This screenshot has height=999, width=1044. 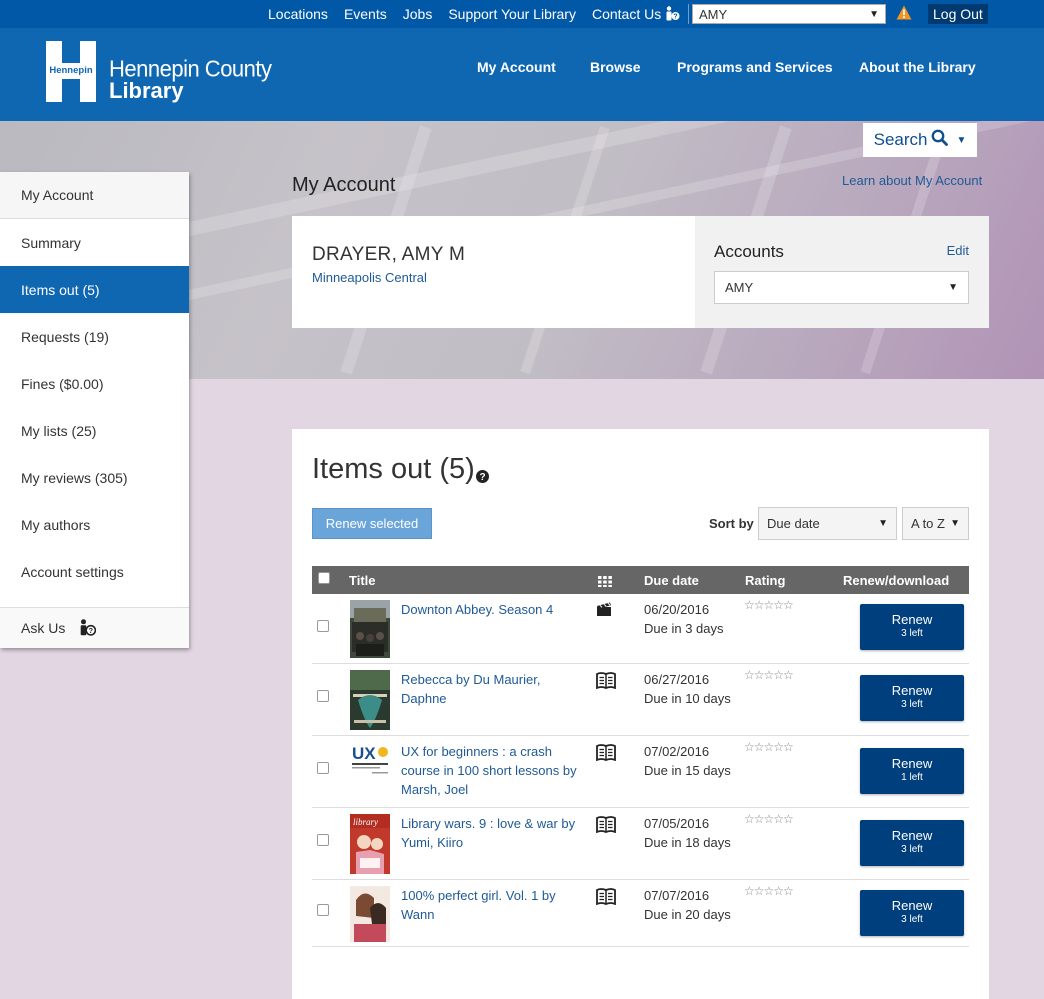 What do you see at coordinates (94, 195) in the screenshot?
I see `sidebar-item-my-account: My Account` at bounding box center [94, 195].